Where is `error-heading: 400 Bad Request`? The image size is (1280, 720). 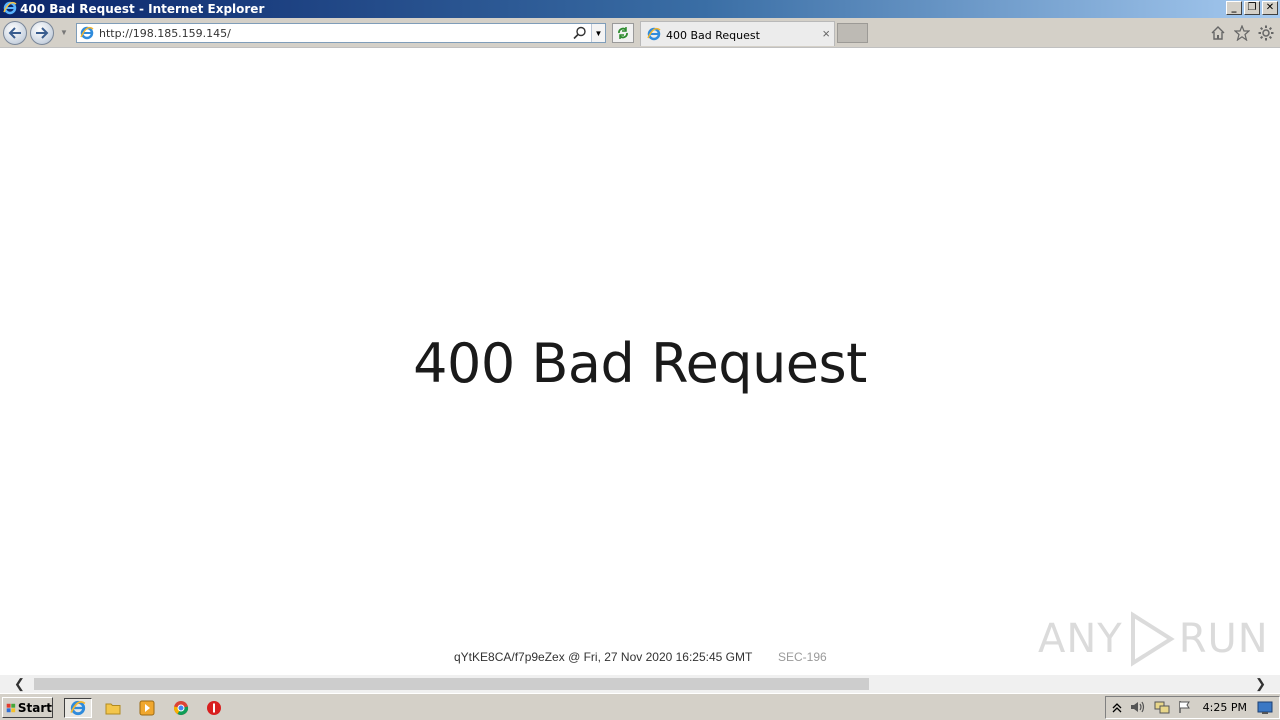
error-heading: 400 Bad Request is located at coordinates (640, 363).